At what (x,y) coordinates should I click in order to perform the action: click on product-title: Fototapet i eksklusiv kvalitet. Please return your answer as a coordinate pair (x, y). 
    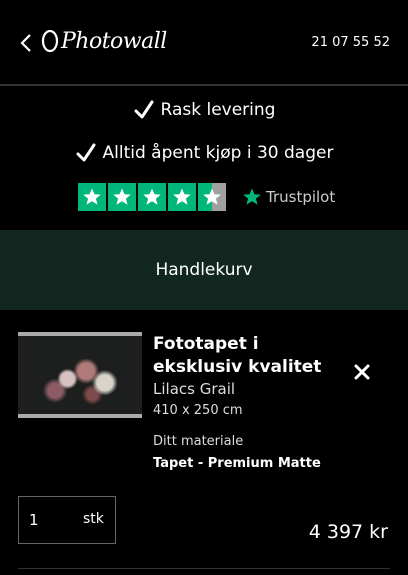
    Looking at the image, I should click on (253, 356).